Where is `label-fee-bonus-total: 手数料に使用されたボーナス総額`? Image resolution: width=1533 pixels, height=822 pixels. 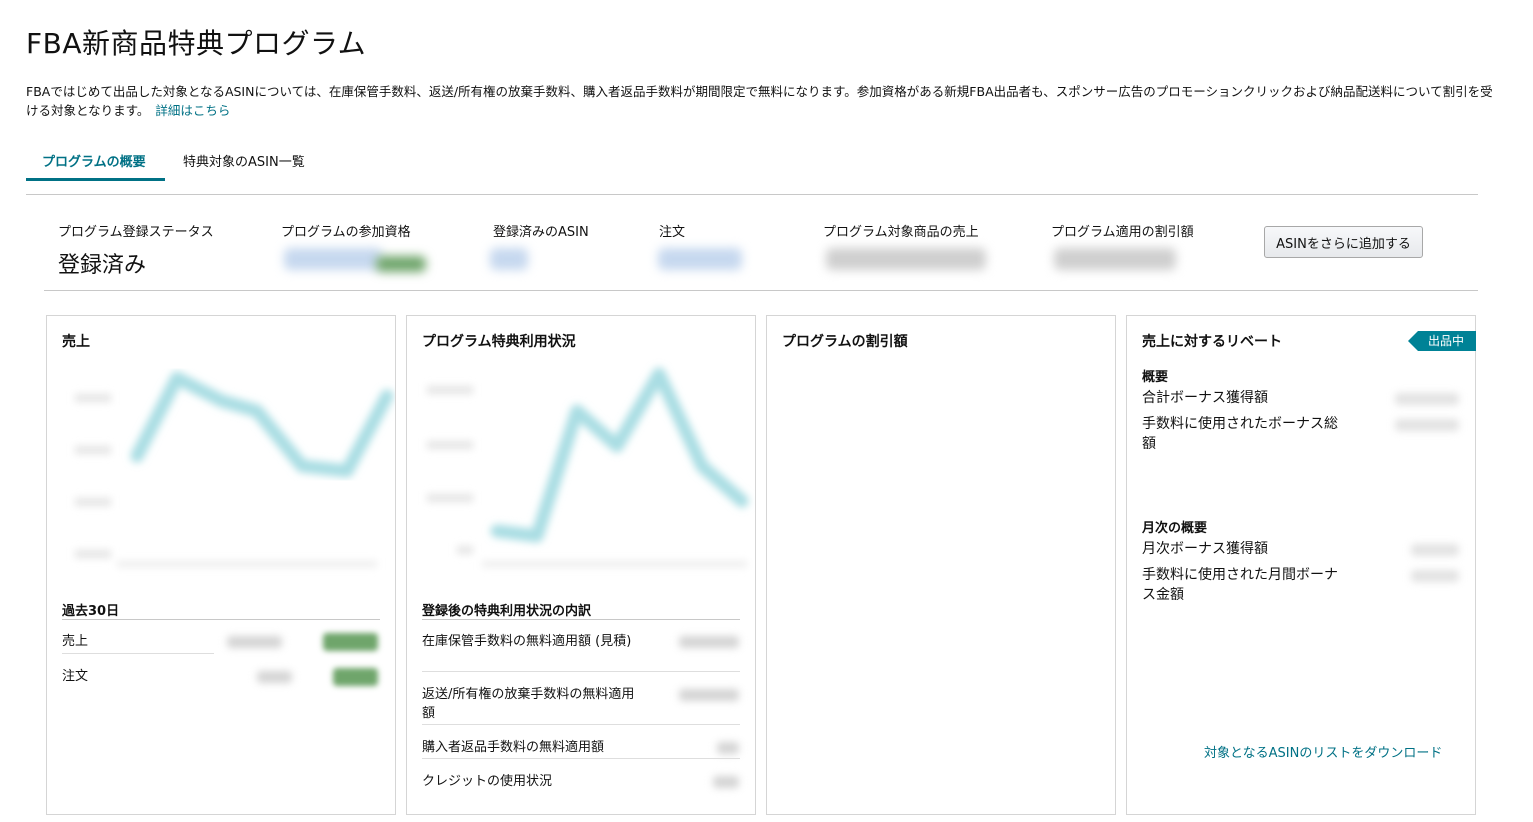 label-fee-bonus-total: 手数料に使用されたボーナス総額 is located at coordinates (1240, 434).